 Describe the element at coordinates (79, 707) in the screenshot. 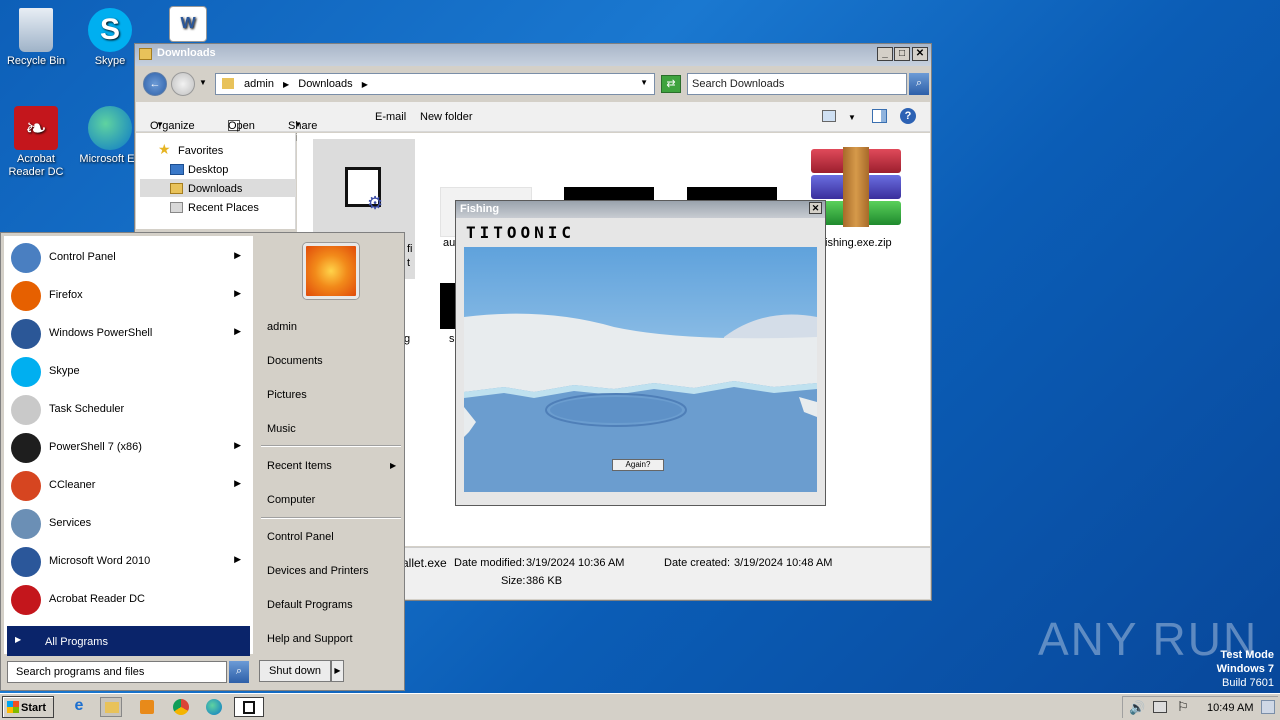

I see `internet-explorer-icon: e` at that location.